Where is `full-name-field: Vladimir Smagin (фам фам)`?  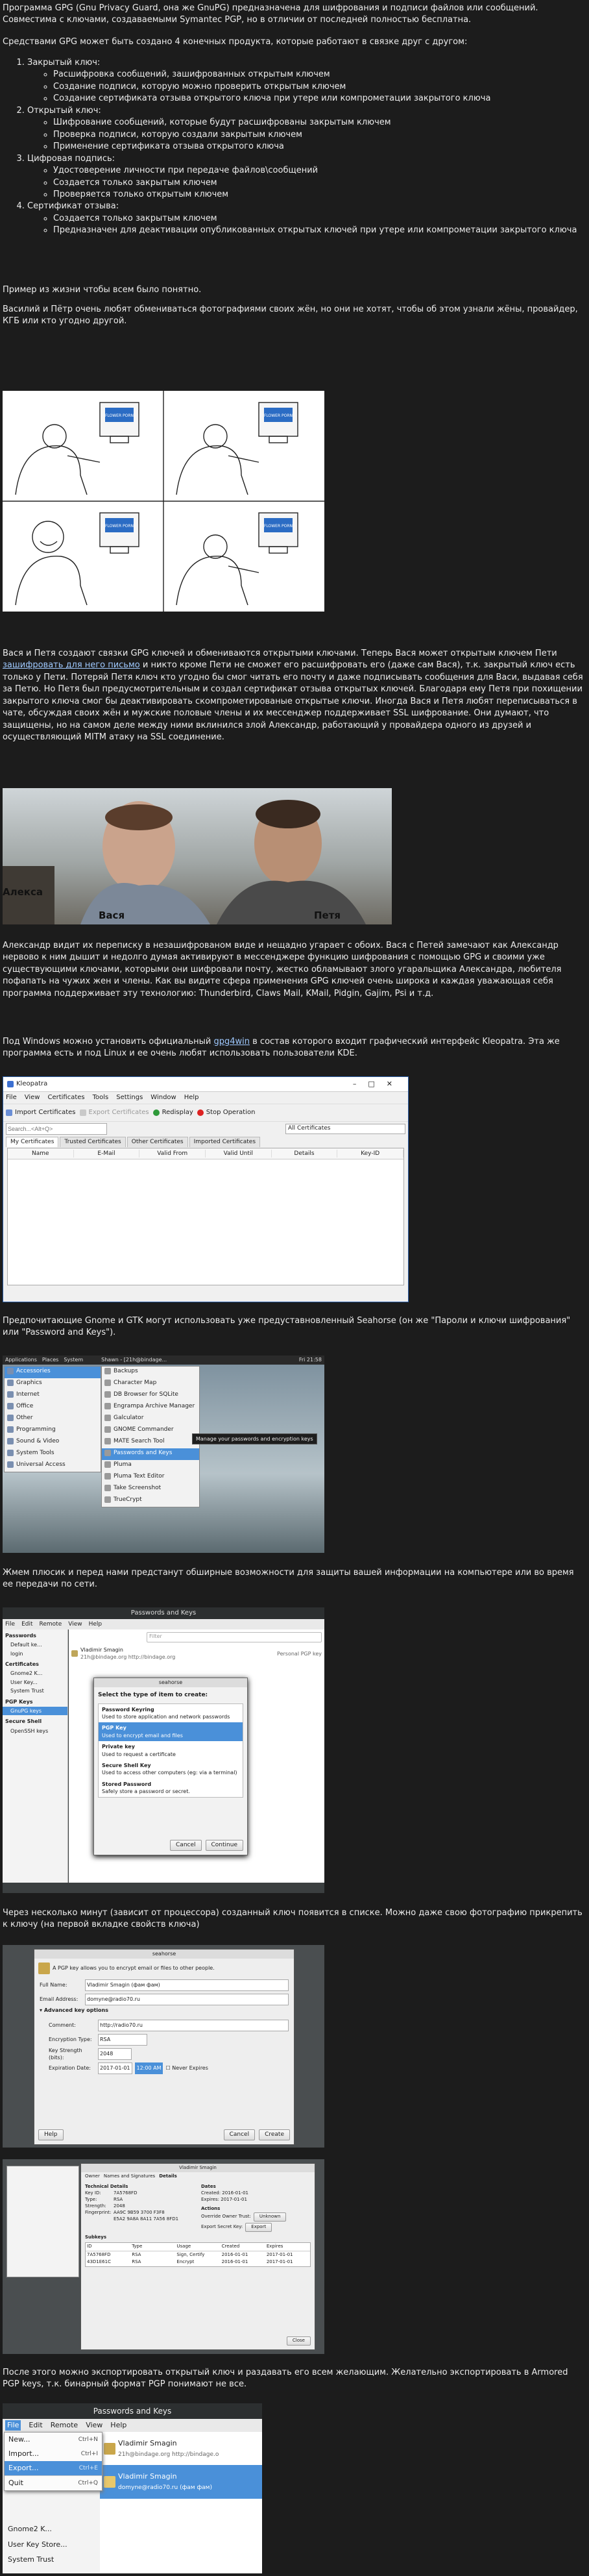
full-name-field: Vladimir Smagin (фам фам) is located at coordinates (187, 1985).